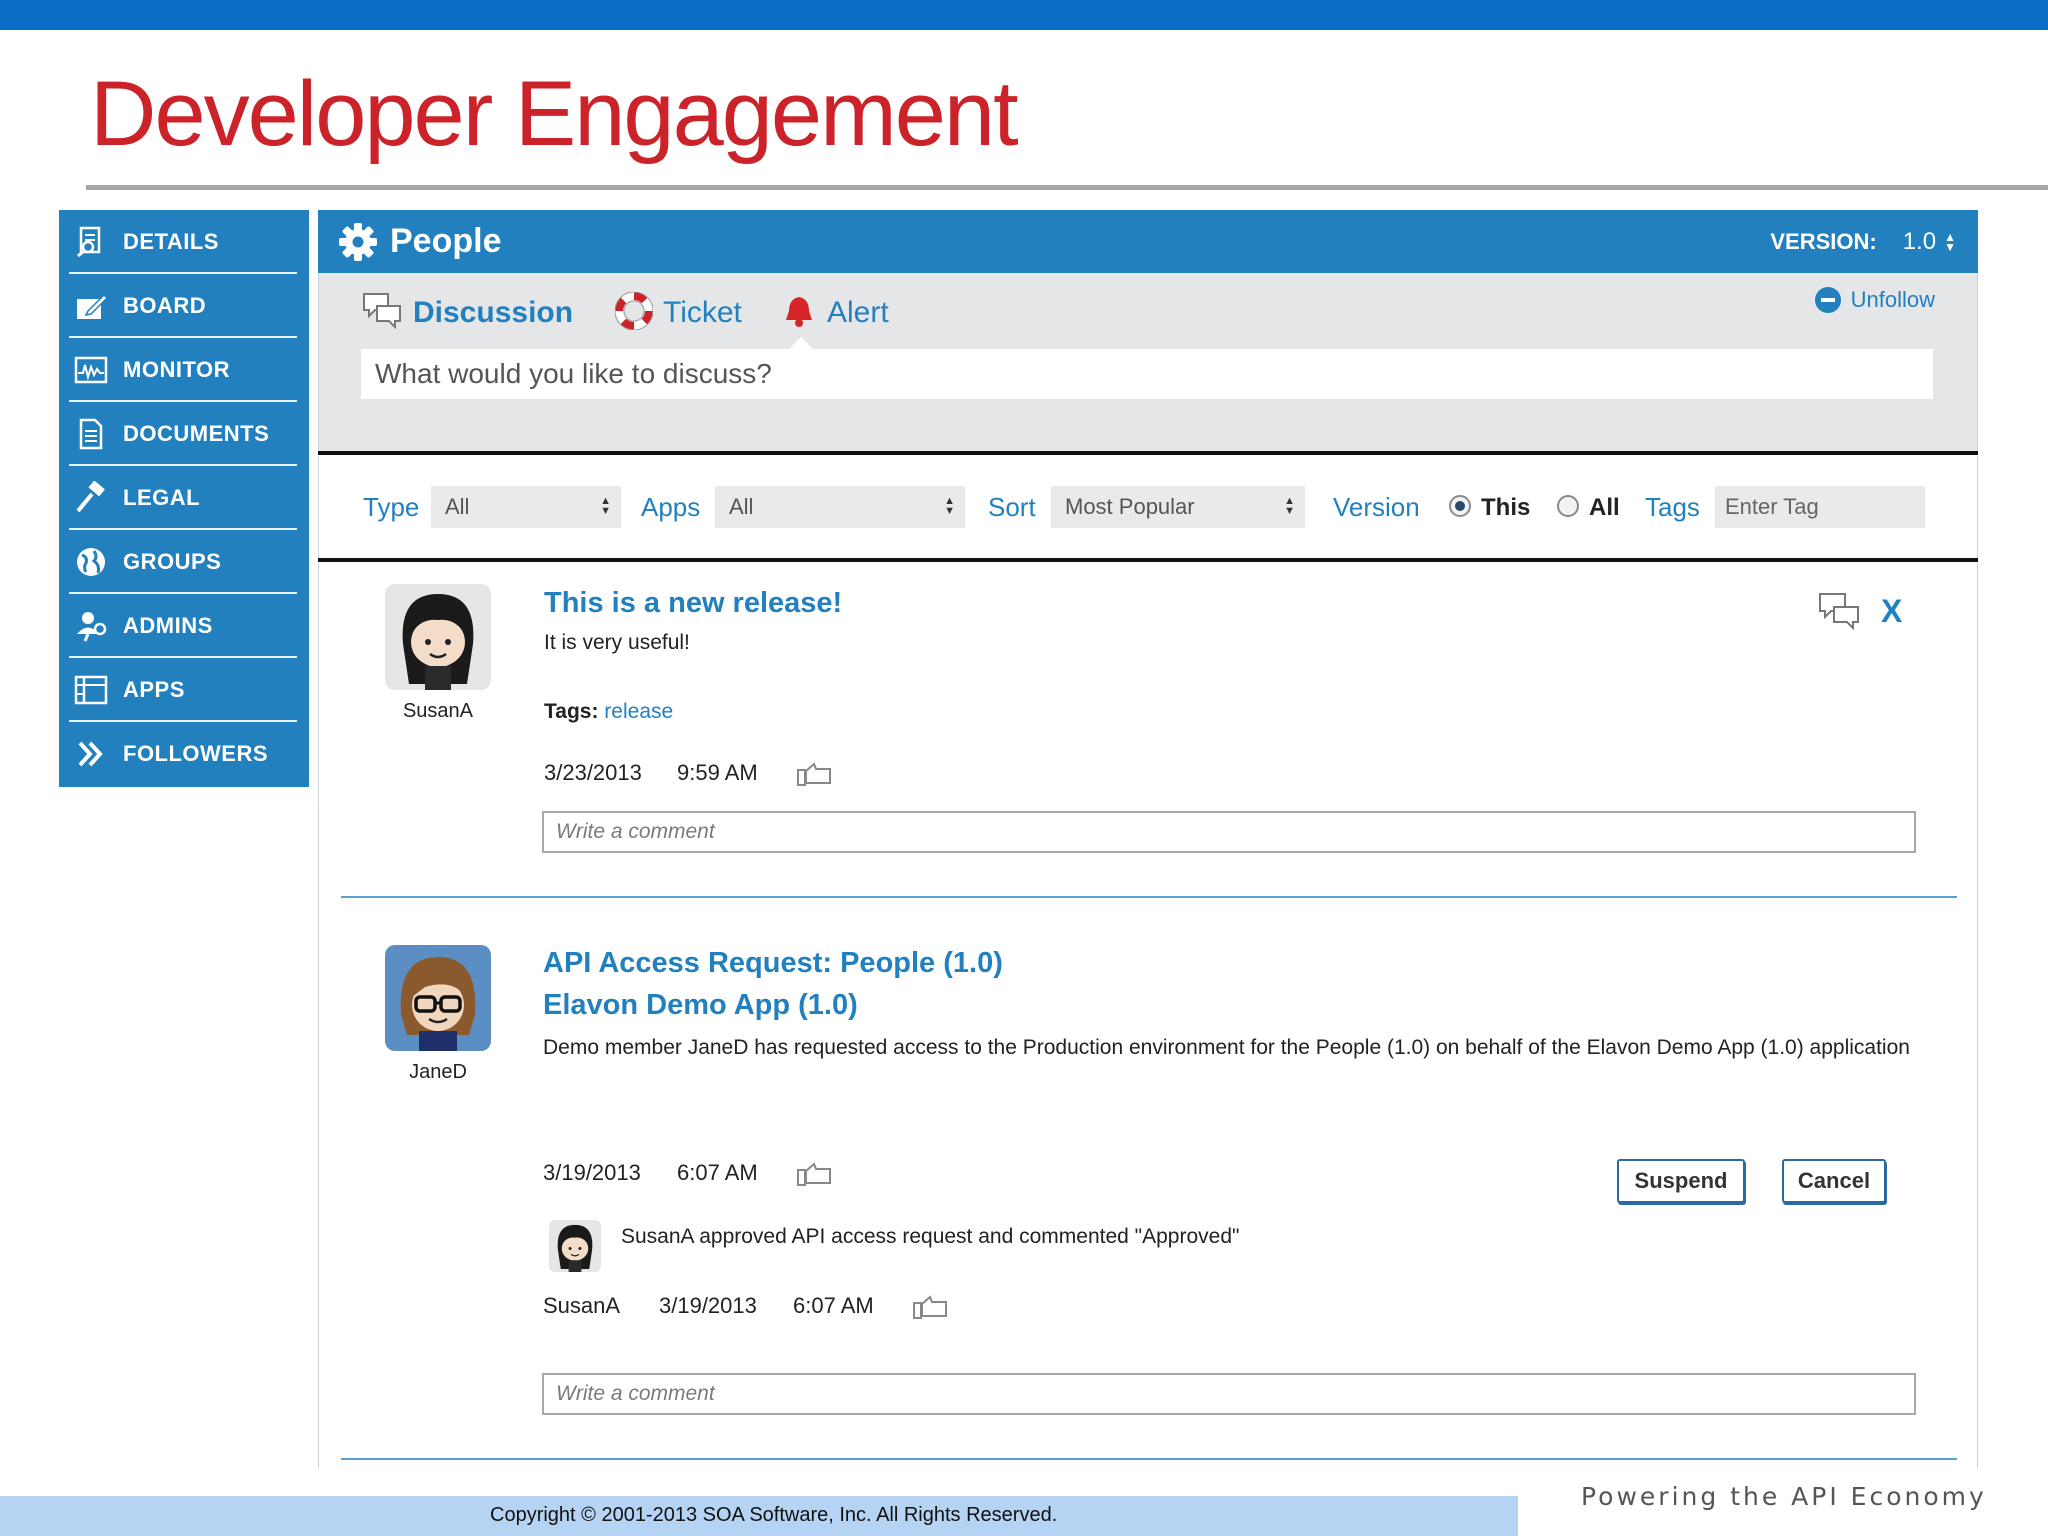 The image size is (2048, 1536). What do you see at coordinates (1024, 15) in the screenshot?
I see `top-accent-bar` at bounding box center [1024, 15].